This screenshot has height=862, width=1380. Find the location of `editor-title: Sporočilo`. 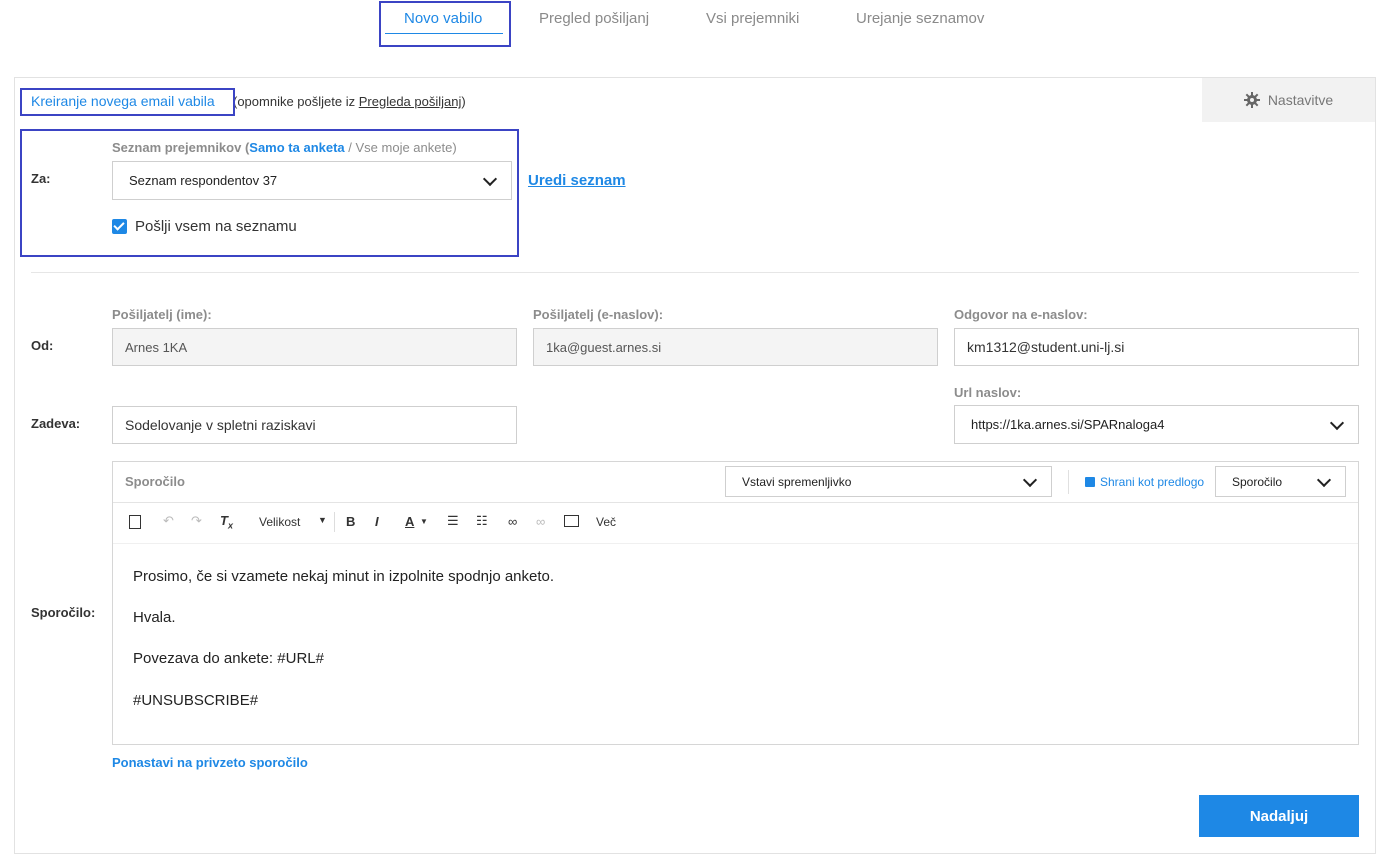

editor-title: Sporočilo is located at coordinates (155, 481).